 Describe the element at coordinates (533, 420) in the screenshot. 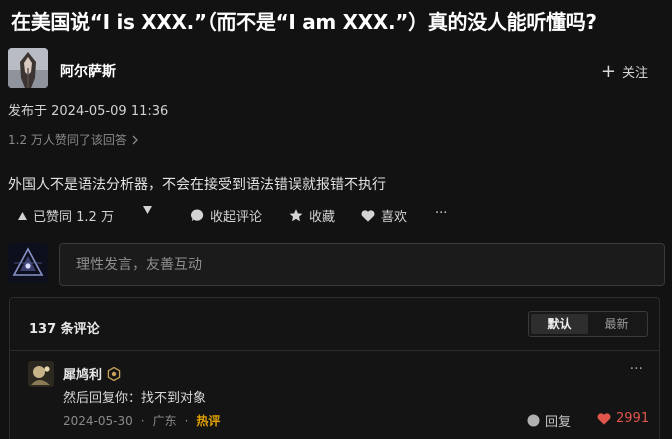

I see `reply-bubble-icon` at that location.